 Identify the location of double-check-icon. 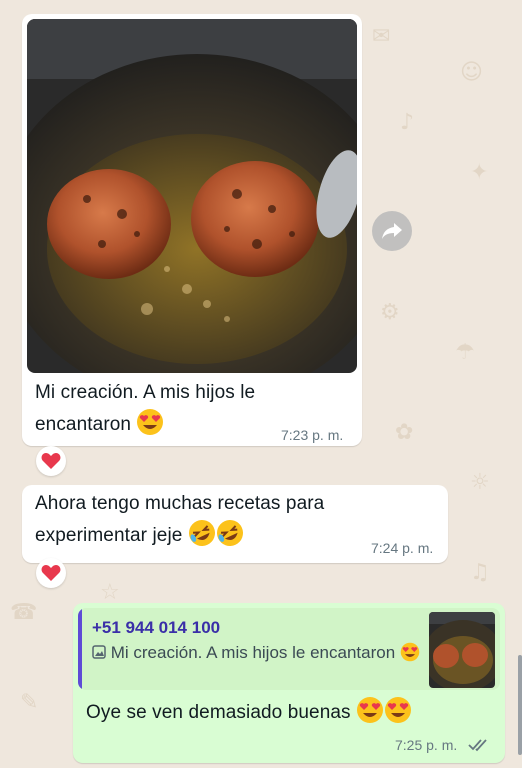
(477, 745).